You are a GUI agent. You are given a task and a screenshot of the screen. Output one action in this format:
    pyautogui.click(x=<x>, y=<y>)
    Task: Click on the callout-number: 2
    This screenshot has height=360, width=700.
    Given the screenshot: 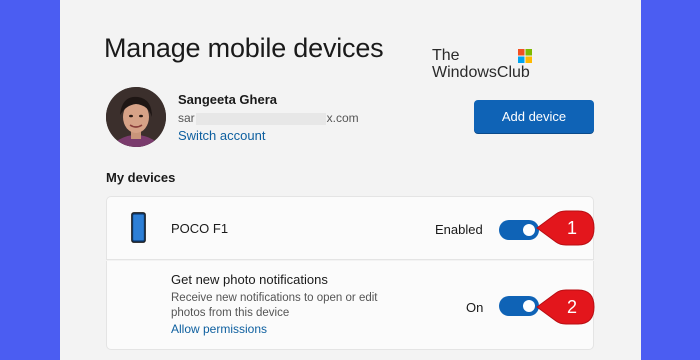 What is the action you would take?
    pyautogui.click(x=571, y=307)
    